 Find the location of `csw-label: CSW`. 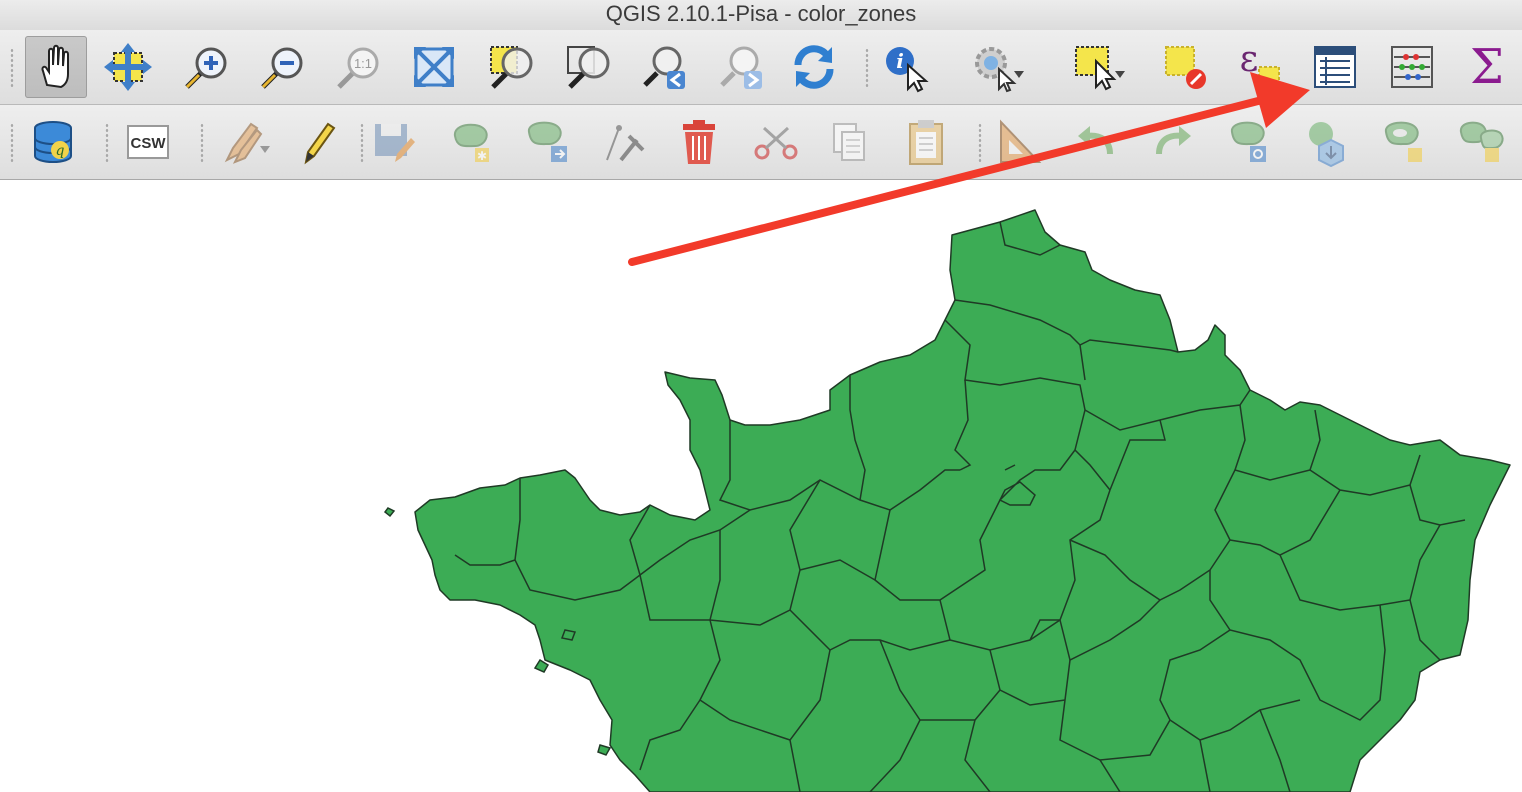

csw-label: CSW is located at coordinates (149, 143).